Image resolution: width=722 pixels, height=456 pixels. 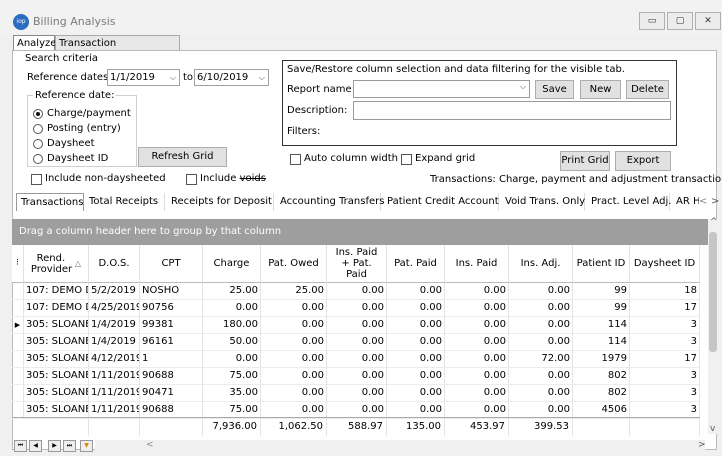 I want to click on table-cell: 96161, so click(x=171, y=342).